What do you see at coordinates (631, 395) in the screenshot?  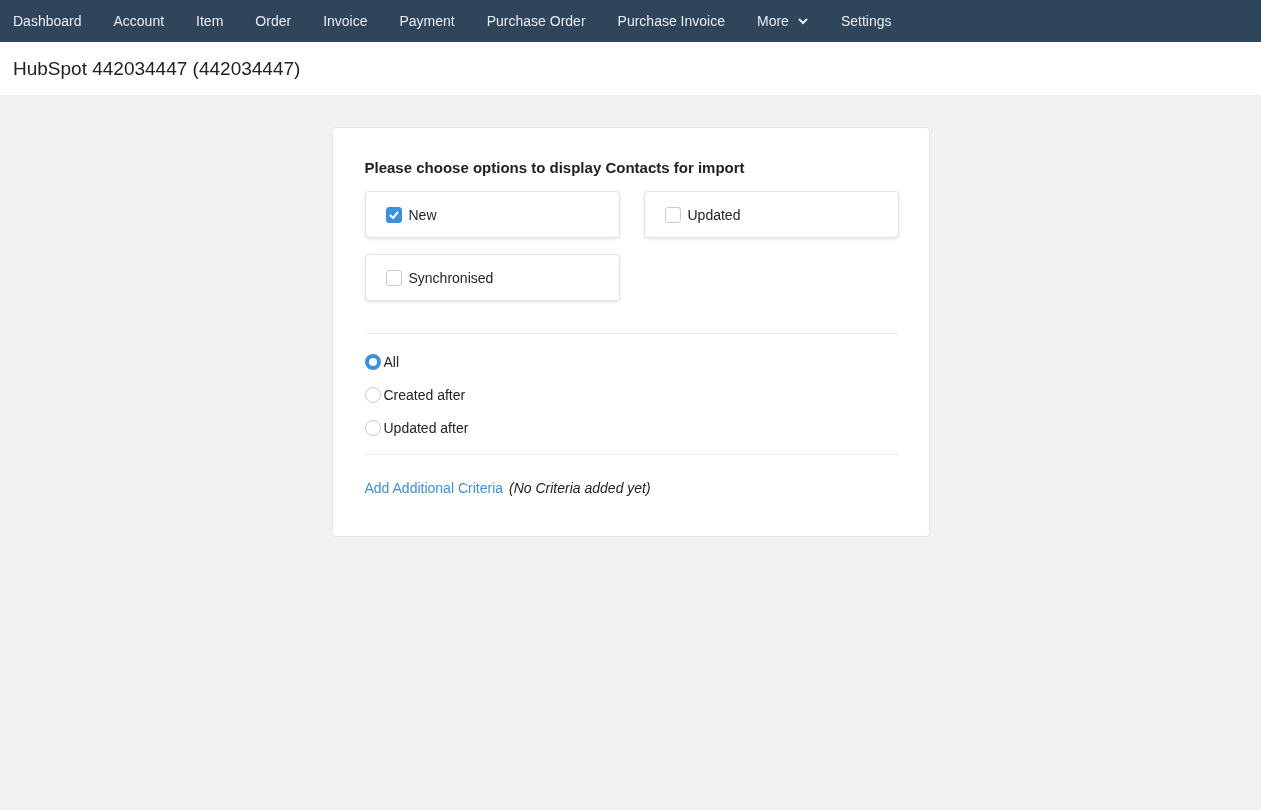 I see `date-option: Created after` at bounding box center [631, 395].